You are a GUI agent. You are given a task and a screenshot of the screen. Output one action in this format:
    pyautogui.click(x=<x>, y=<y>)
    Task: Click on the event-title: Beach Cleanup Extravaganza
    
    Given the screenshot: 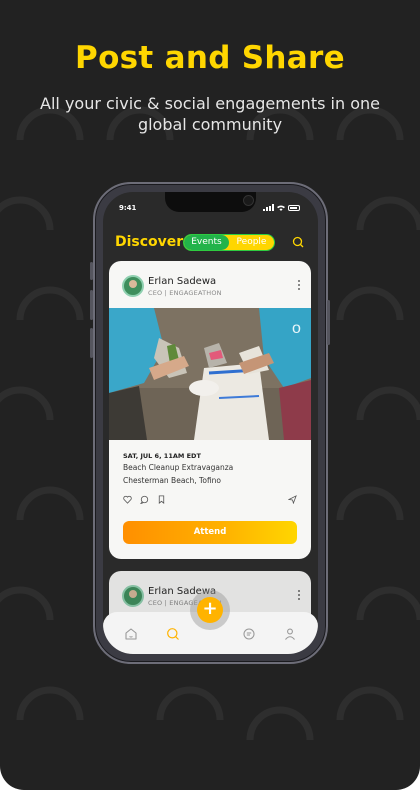 What is the action you would take?
    pyautogui.click(x=178, y=467)
    